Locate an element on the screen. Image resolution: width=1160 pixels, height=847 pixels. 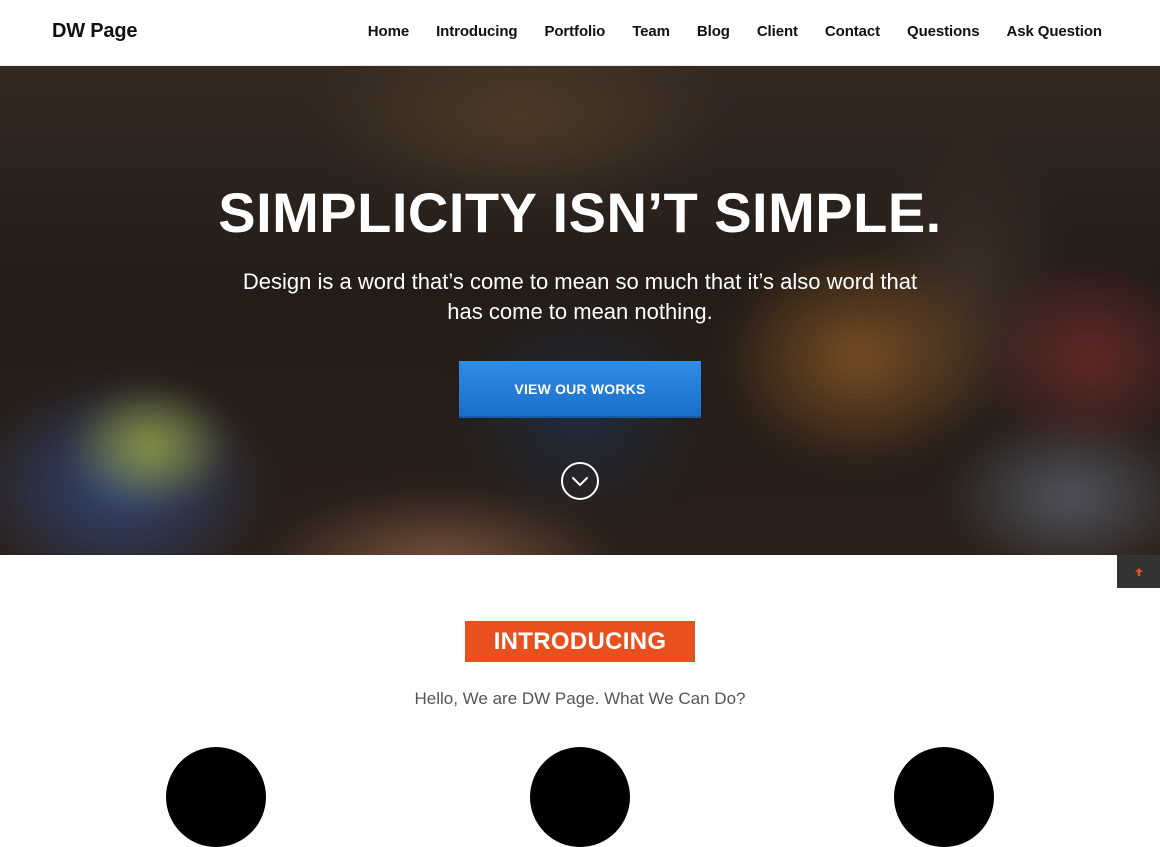
nav-link-ask-question: Ask Question is located at coordinates (1055, 31).